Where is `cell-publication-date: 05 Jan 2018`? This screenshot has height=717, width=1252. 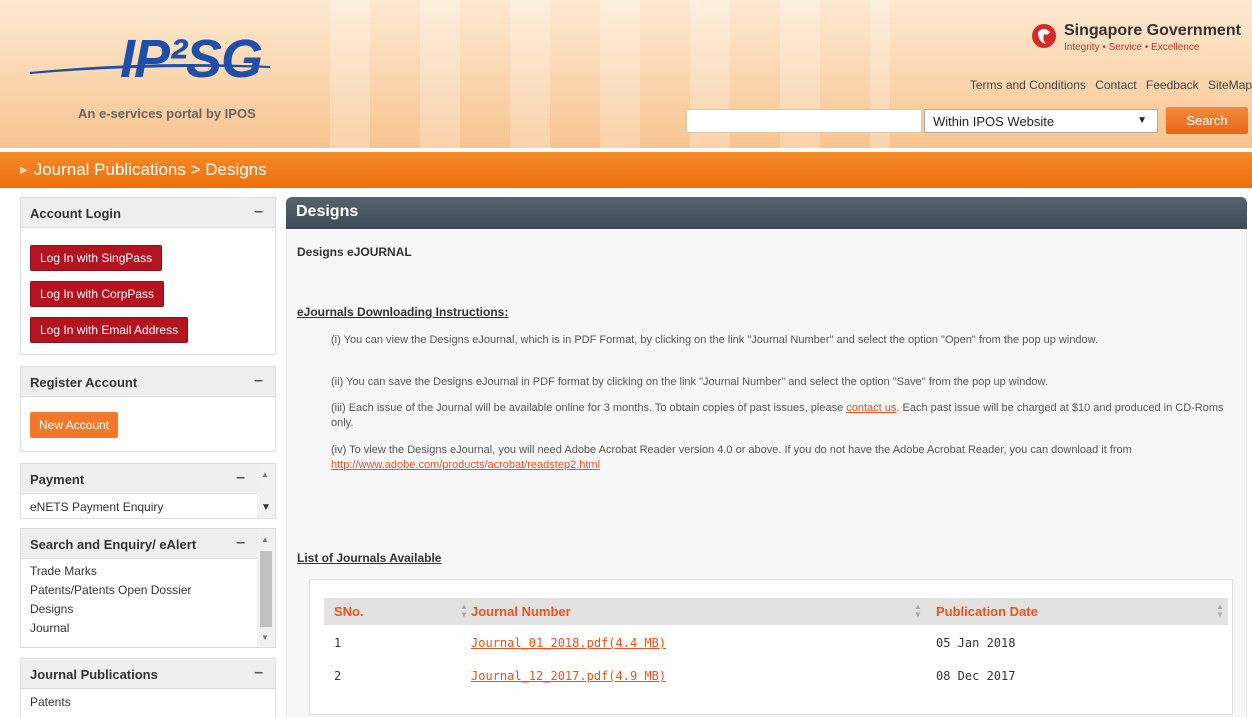 cell-publication-date: 05 Jan 2018 is located at coordinates (976, 643).